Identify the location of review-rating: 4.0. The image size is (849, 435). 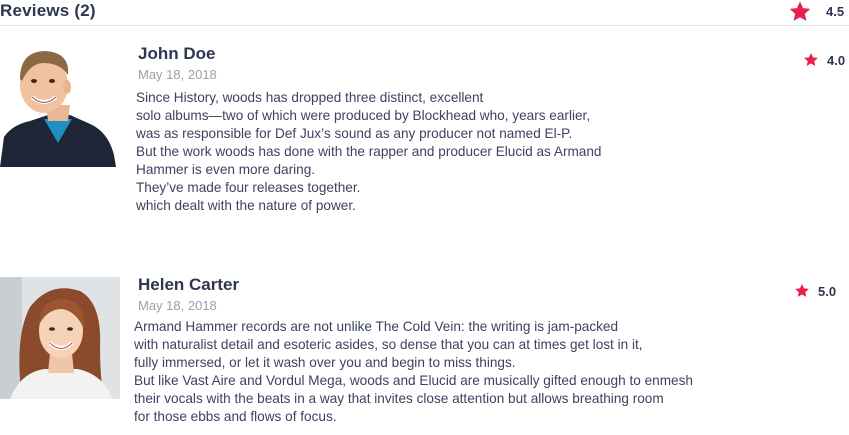
(824, 60).